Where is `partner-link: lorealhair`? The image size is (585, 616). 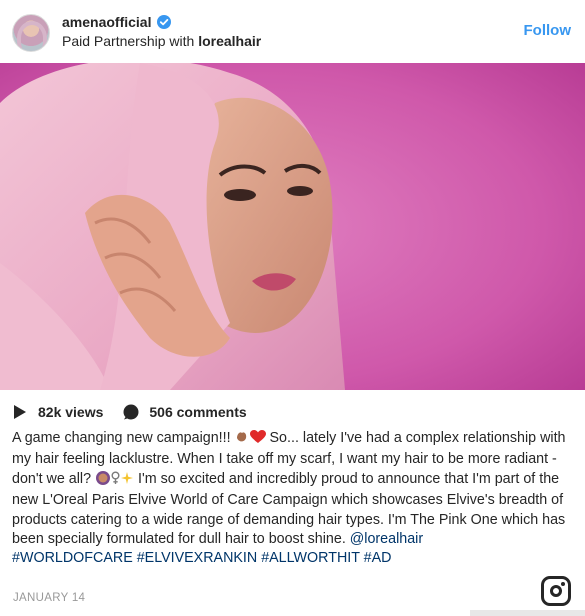 partner-link: lorealhair is located at coordinates (229, 41).